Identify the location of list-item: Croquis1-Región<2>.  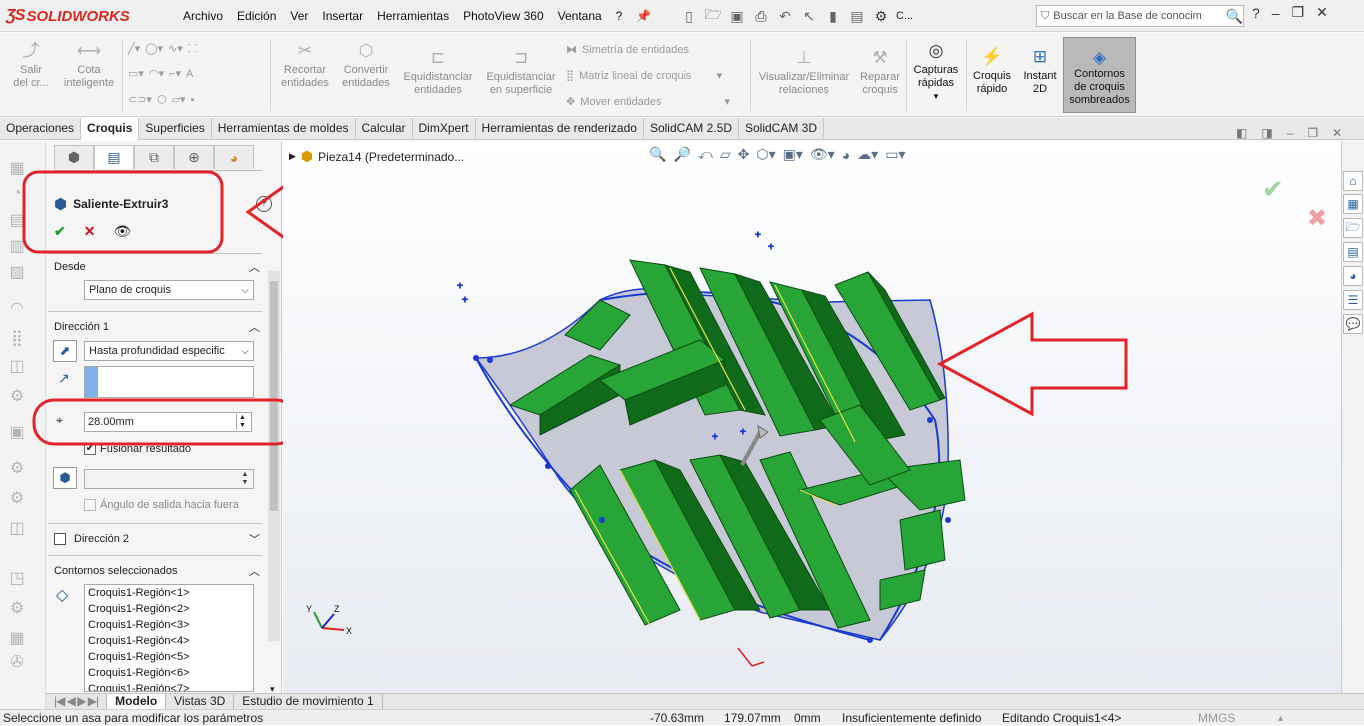
(169, 609).